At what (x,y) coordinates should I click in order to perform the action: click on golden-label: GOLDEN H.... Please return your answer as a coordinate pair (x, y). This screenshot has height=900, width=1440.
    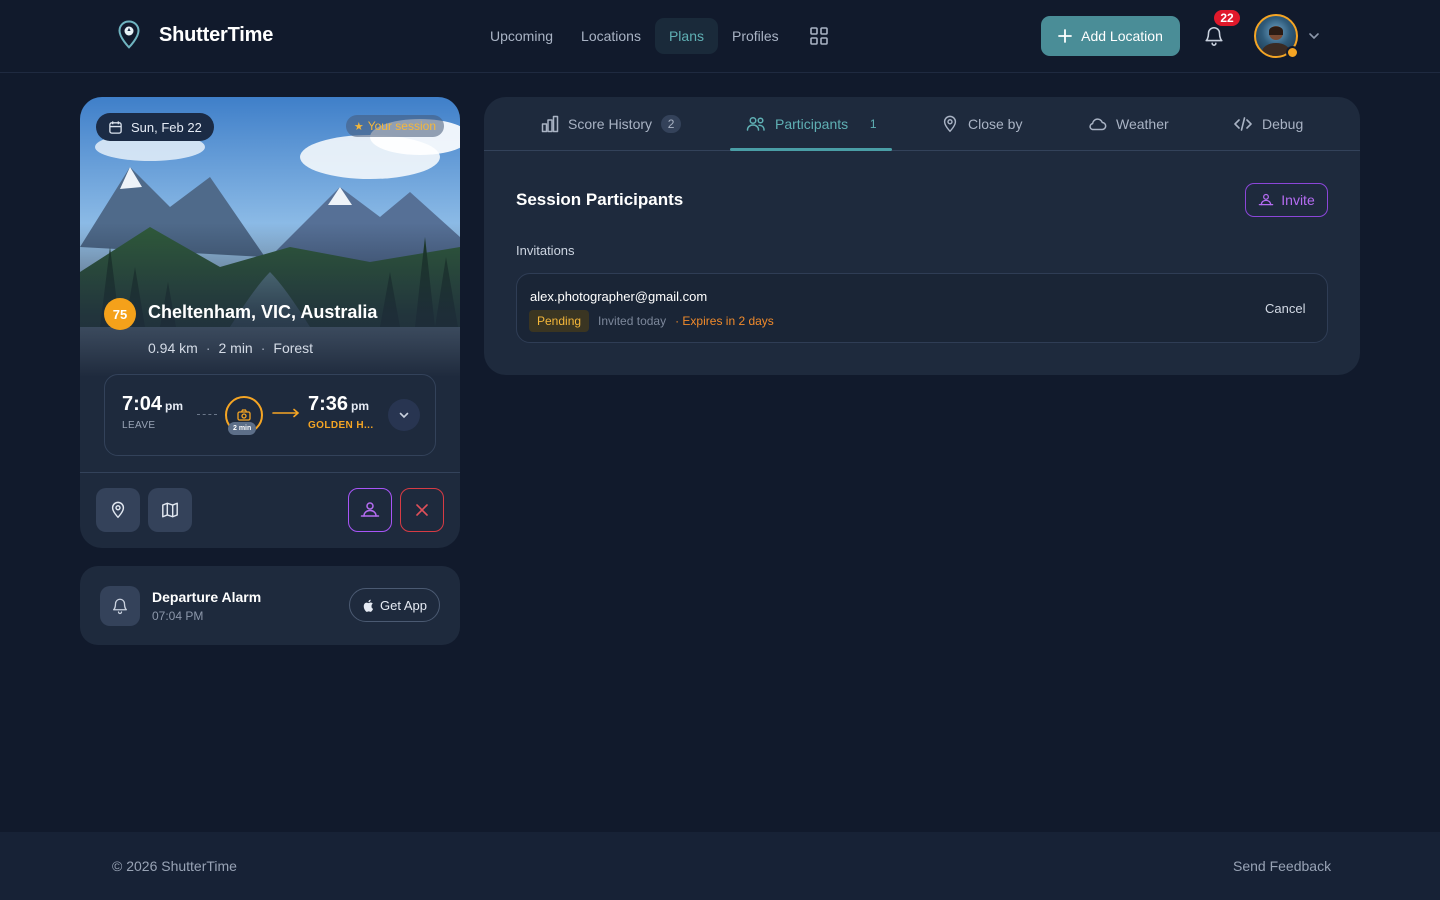
    Looking at the image, I should click on (341, 425).